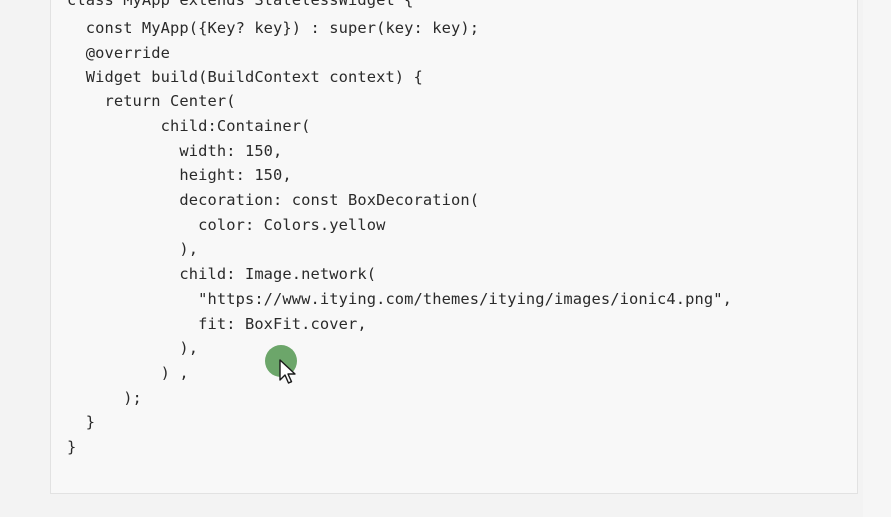 The image size is (891, 517). I want to click on code-line: decoration: const BoxDecoration(, so click(273, 200).